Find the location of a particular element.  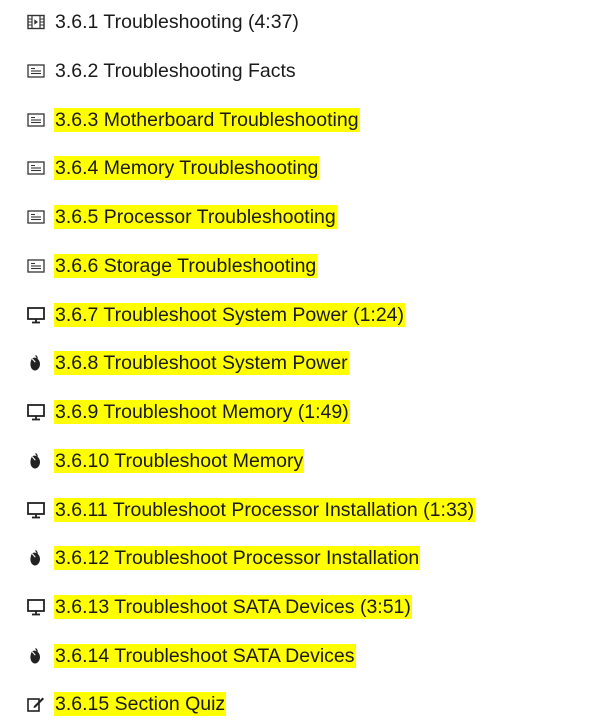

lesson-item: 3.6.10 Troubleshoot Memory is located at coordinates (308, 461).